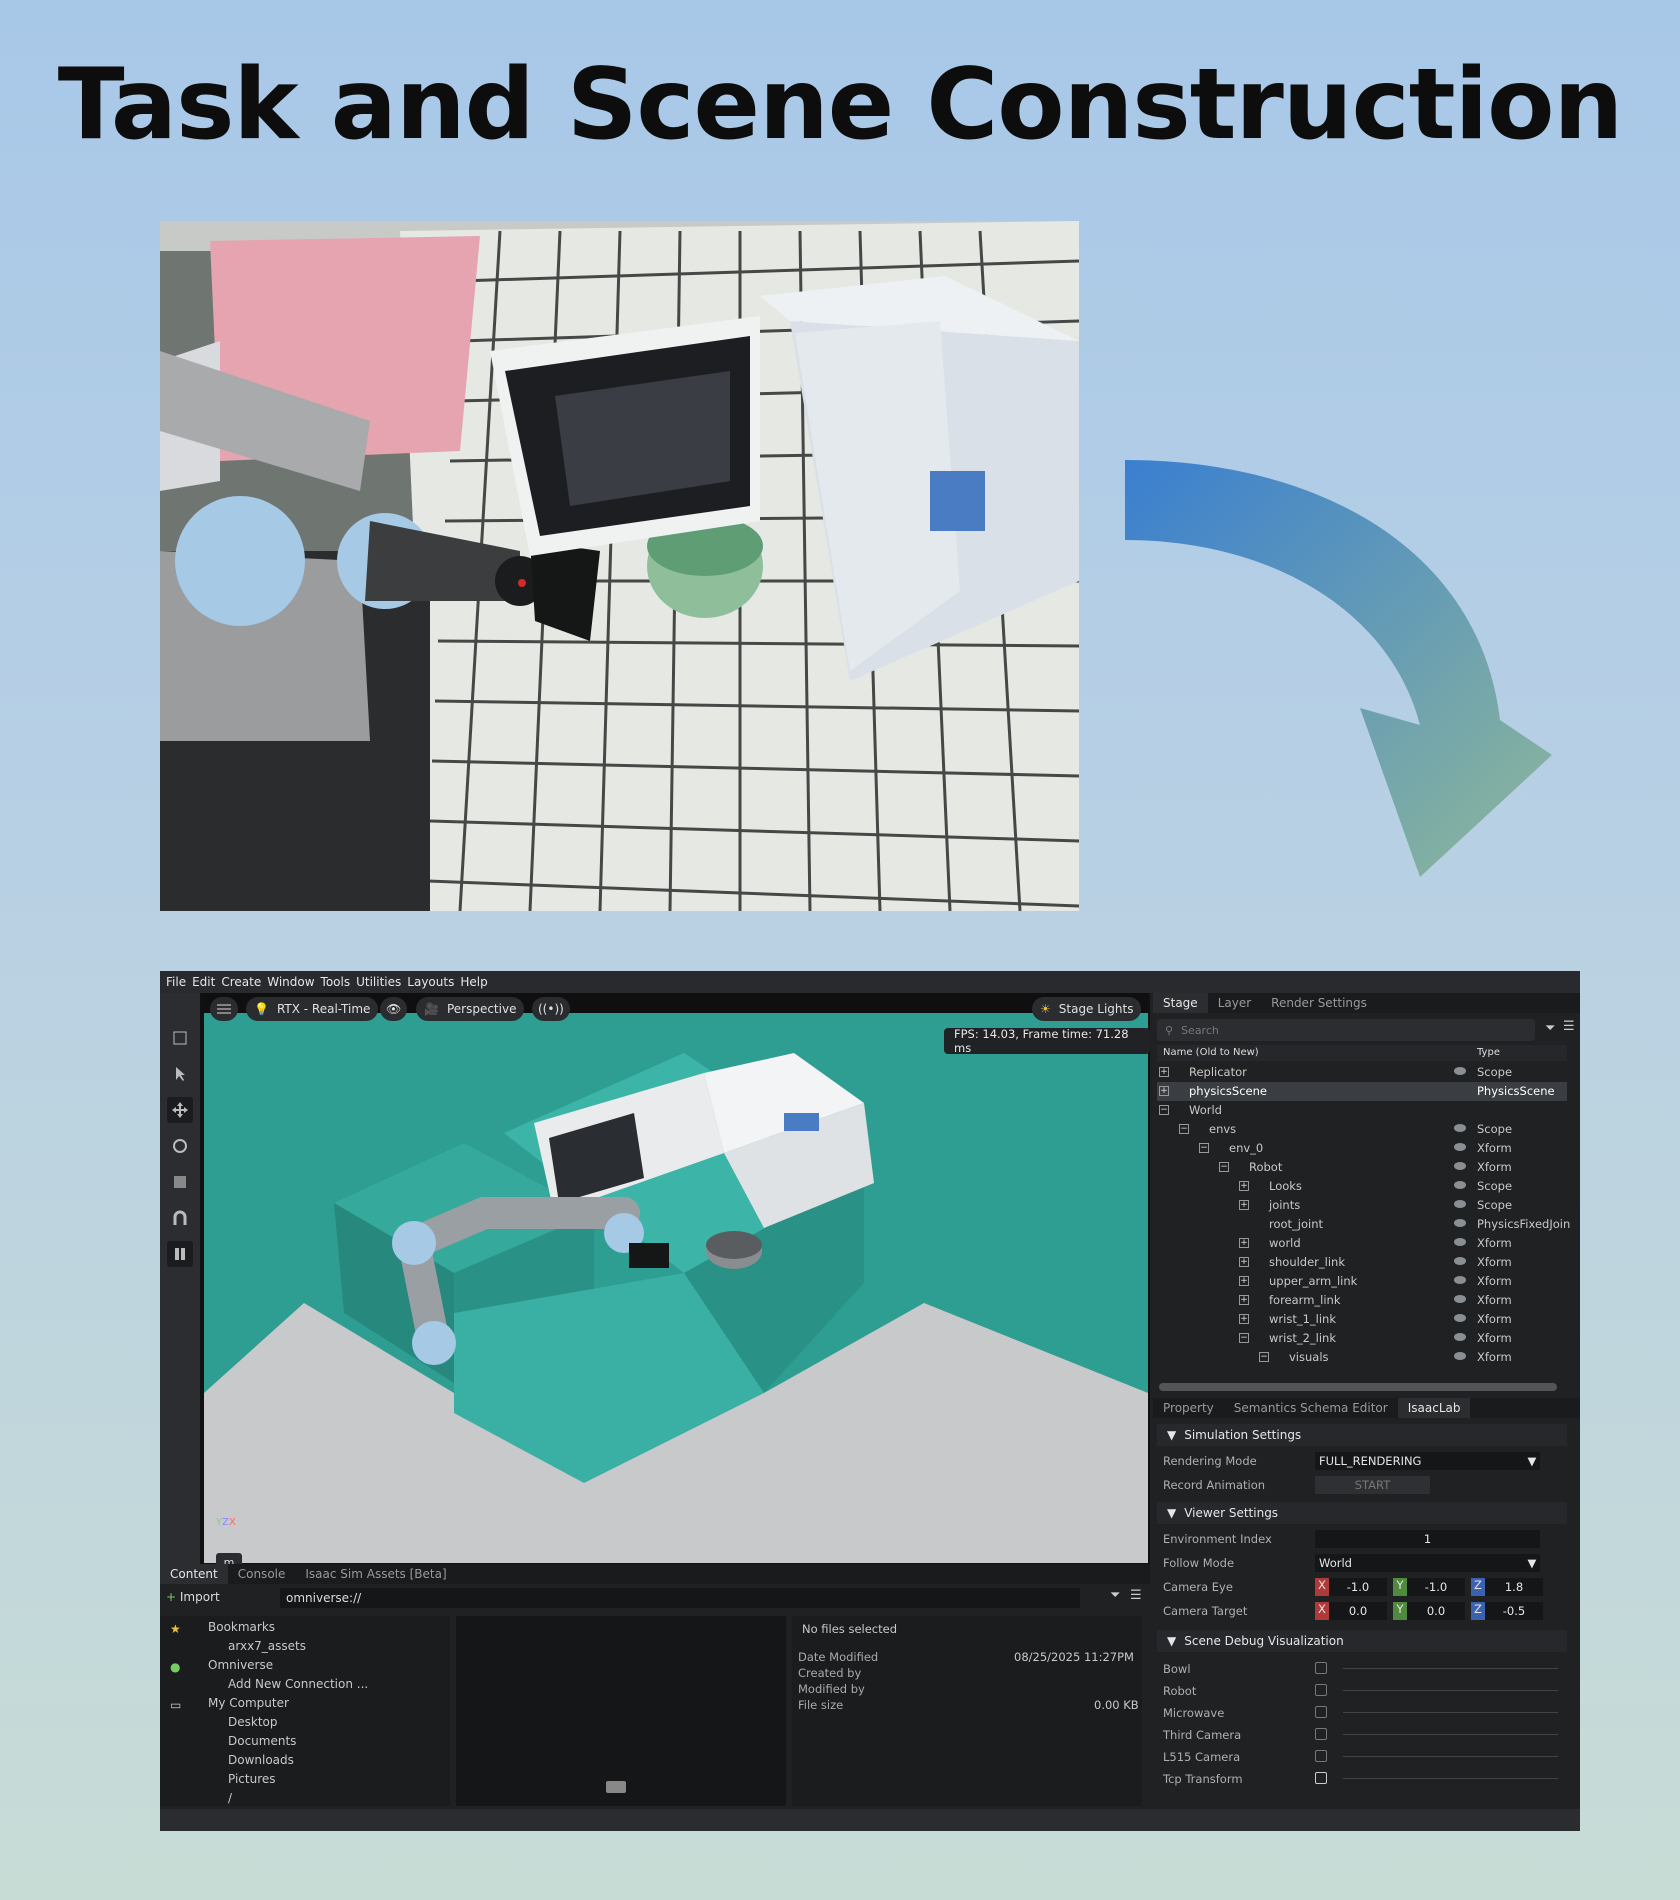 The image size is (1680, 1900). Describe the element at coordinates (262, 1574) in the screenshot. I see `tab-console: Console` at that location.